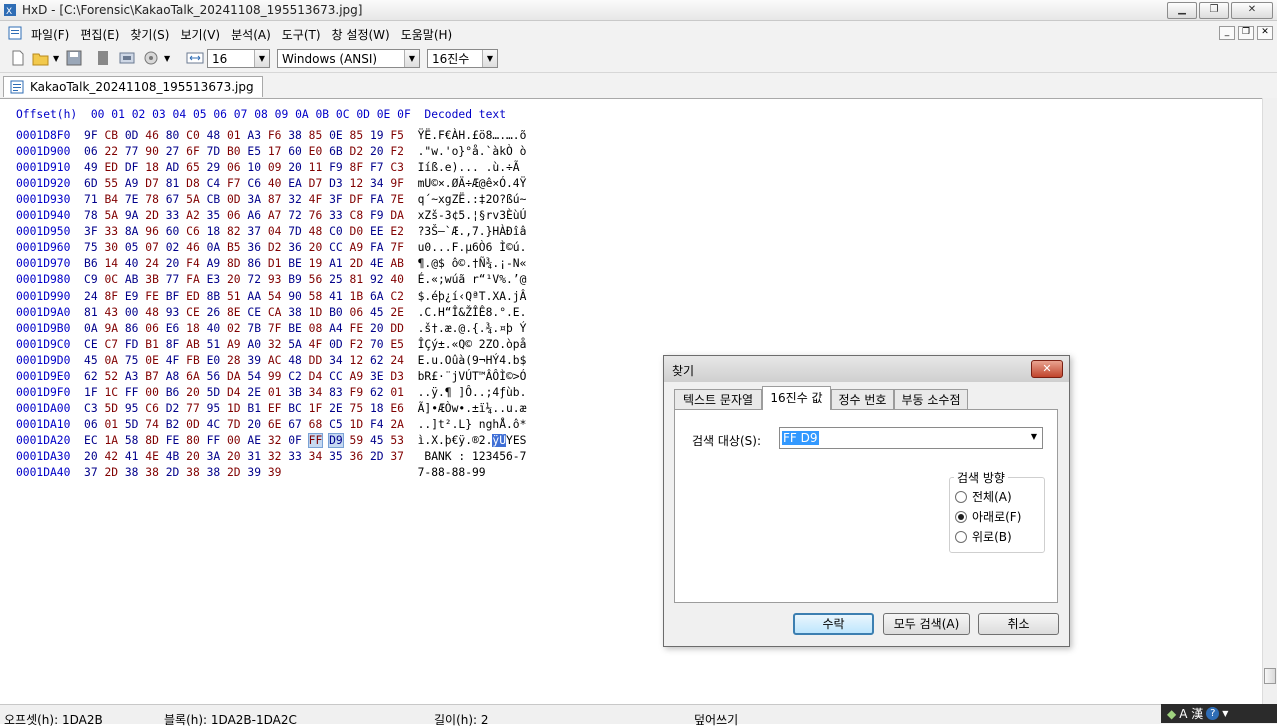  Describe the element at coordinates (316, 328) in the screenshot. I see `hex-byte: 08` at that location.